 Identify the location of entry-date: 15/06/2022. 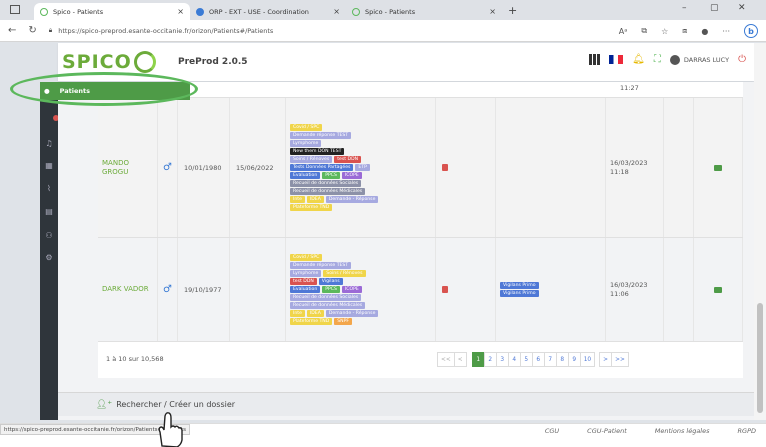
(258, 167).